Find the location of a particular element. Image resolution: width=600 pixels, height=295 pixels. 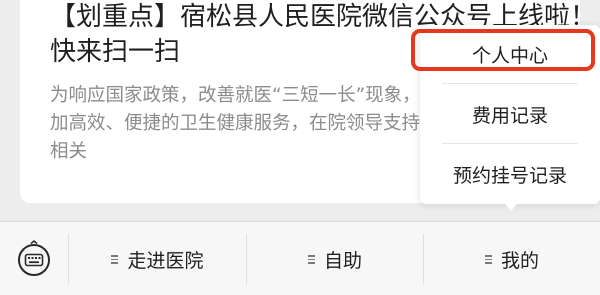

submenu-item-label: 预约挂号记录 is located at coordinates (509, 175).